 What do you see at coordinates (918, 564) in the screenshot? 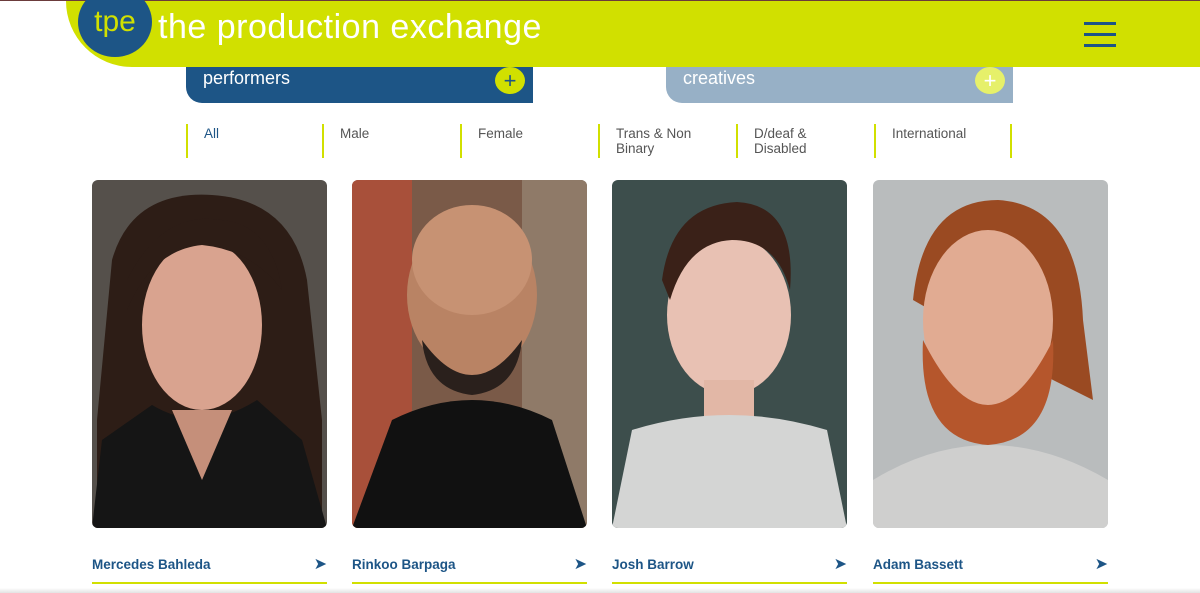
I see `performer-name: Adam Bassett` at bounding box center [918, 564].